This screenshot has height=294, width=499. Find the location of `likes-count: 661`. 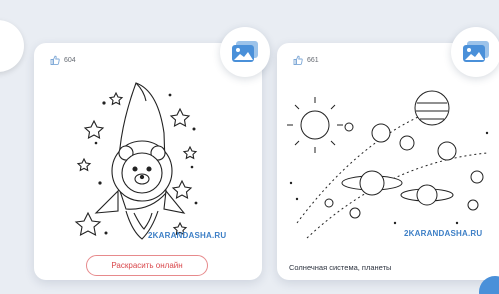

likes-count: 661 is located at coordinates (313, 60).